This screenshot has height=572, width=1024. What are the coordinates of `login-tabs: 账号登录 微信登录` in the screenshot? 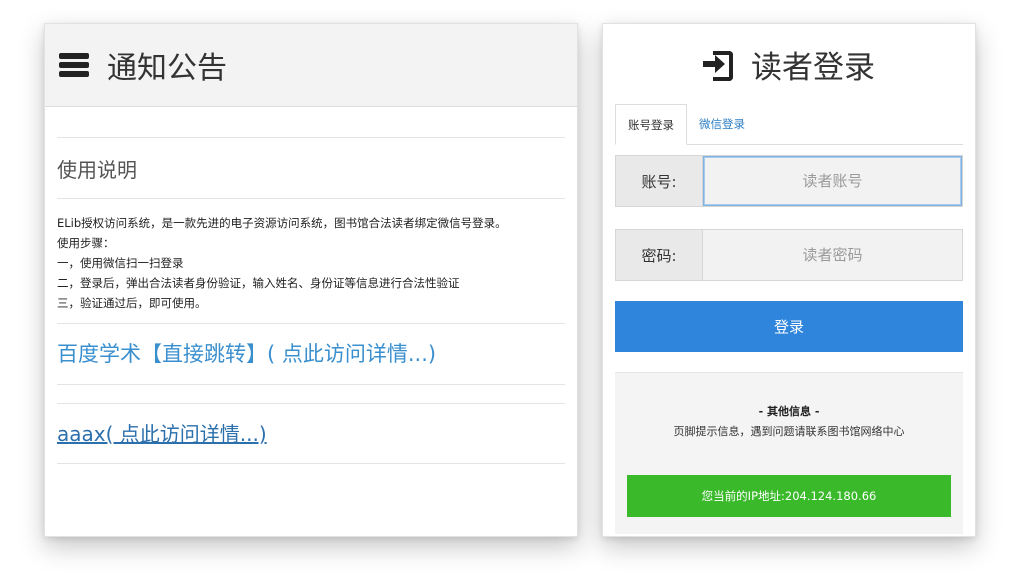 It's located at (789, 124).